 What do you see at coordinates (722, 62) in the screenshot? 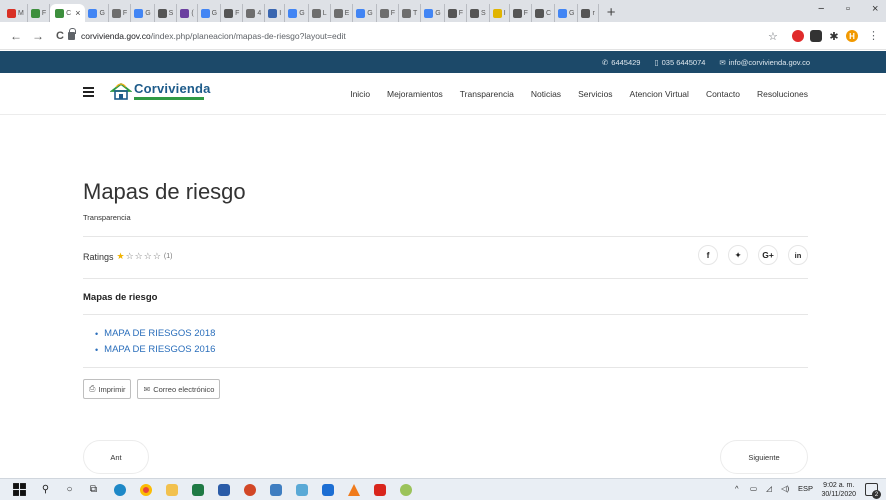
I see `envelope-icon: ✉` at bounding box center [722, 62].